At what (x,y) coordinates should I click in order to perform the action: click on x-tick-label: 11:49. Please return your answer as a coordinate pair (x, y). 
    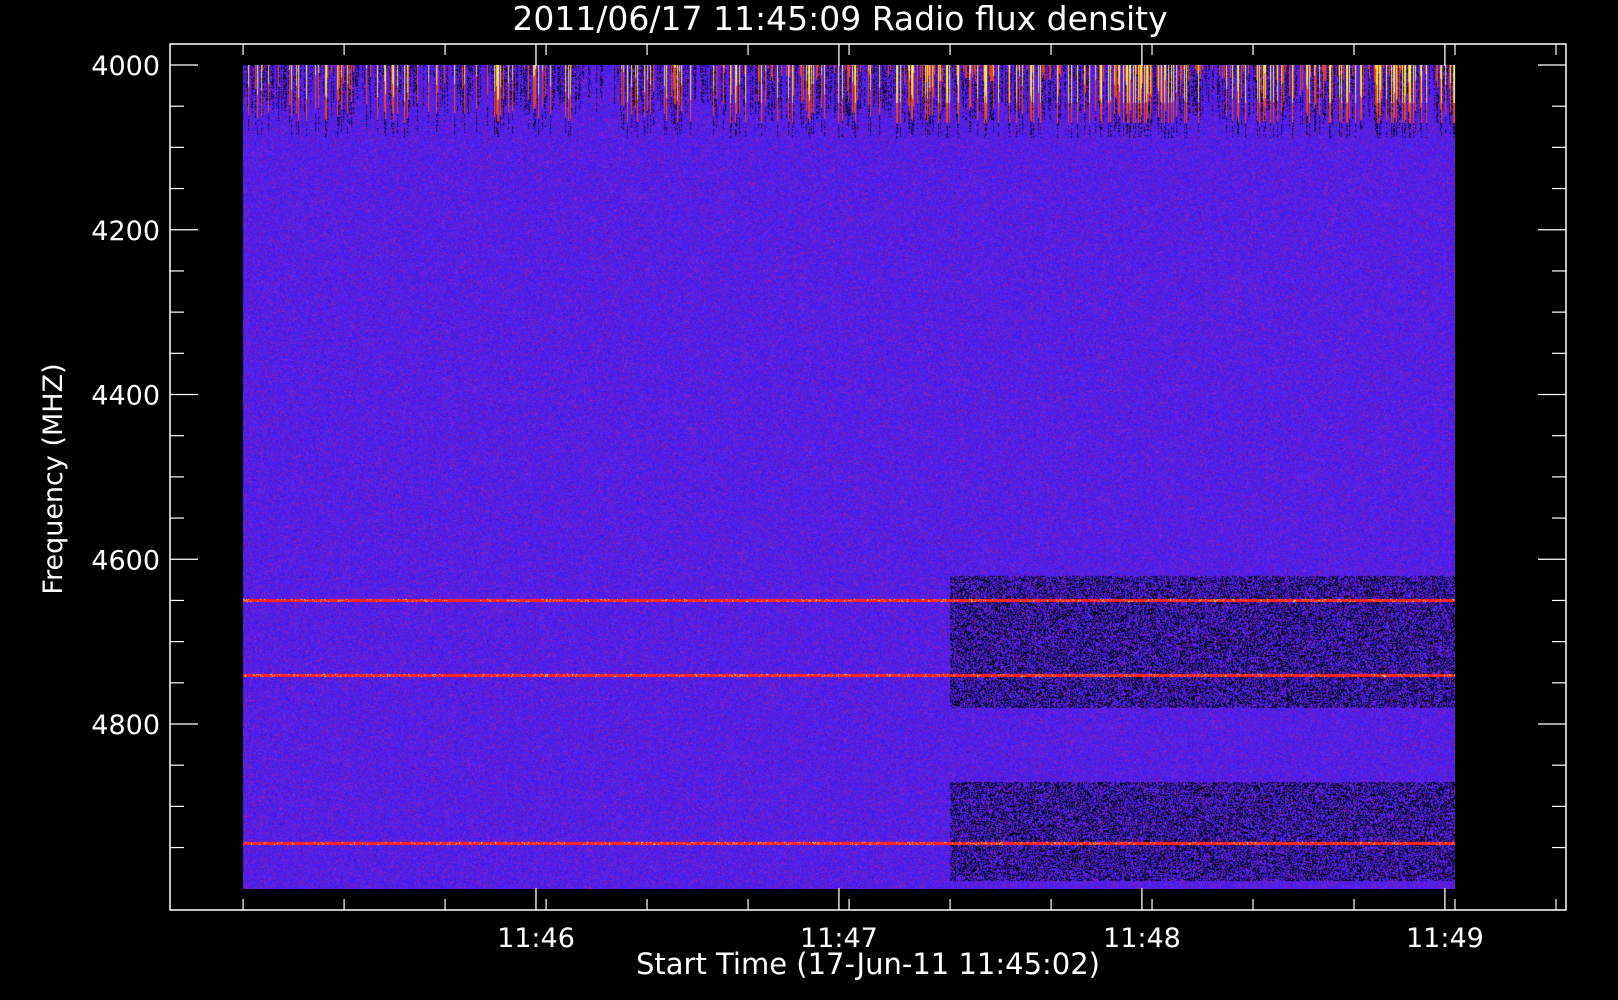
    Looking at the image, I should click on (1445, 938).